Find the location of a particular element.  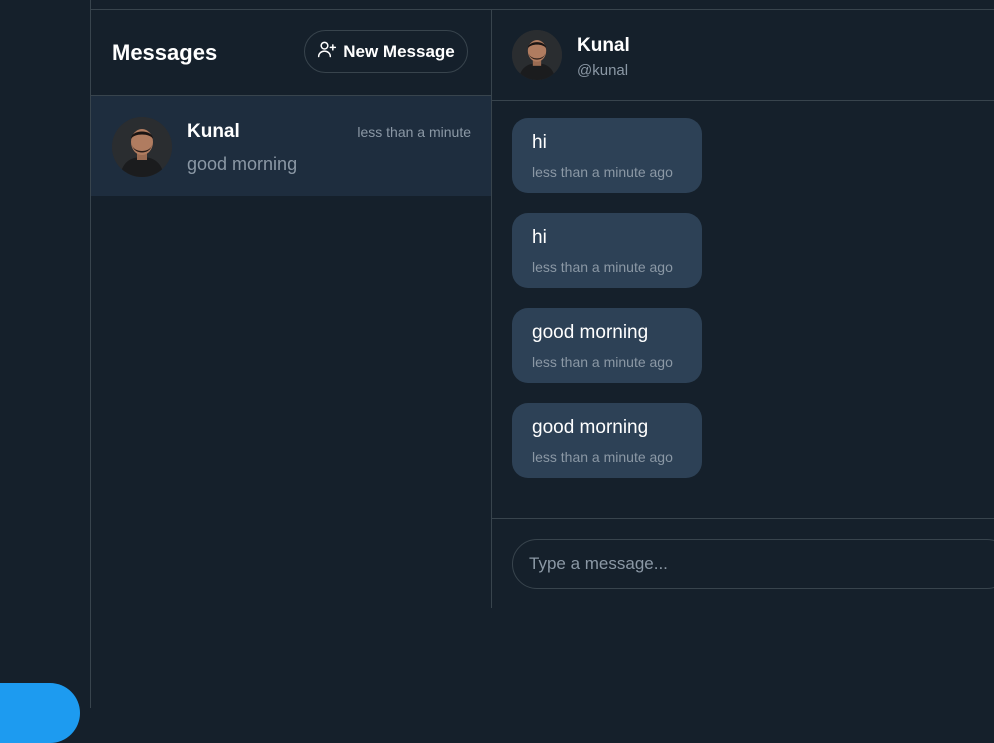

chat-composer is located at coordinates (743, 563).